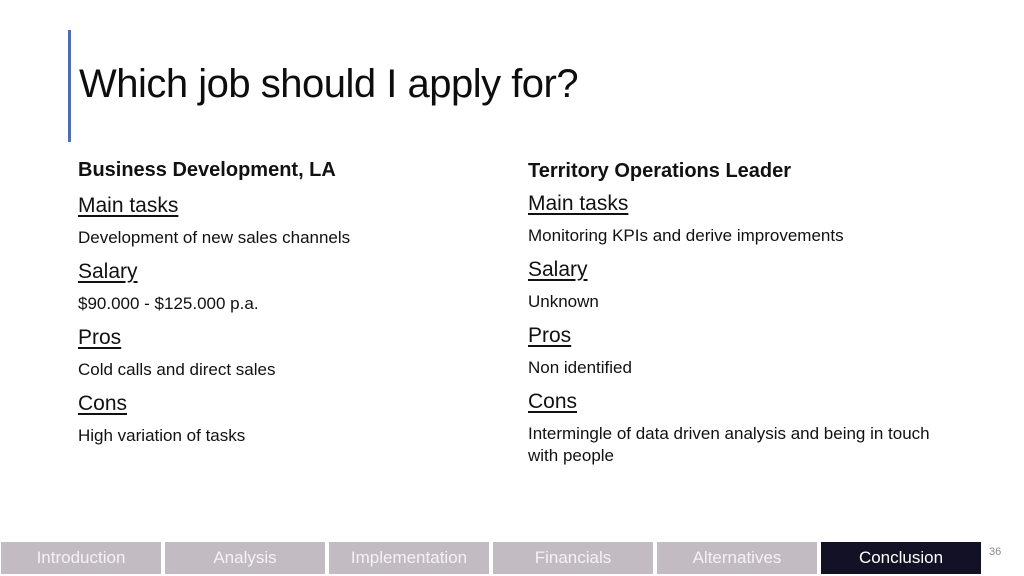  Describe the element at coordinates (995, 552) in the screenshot. I see `page-number: 36` at that location.